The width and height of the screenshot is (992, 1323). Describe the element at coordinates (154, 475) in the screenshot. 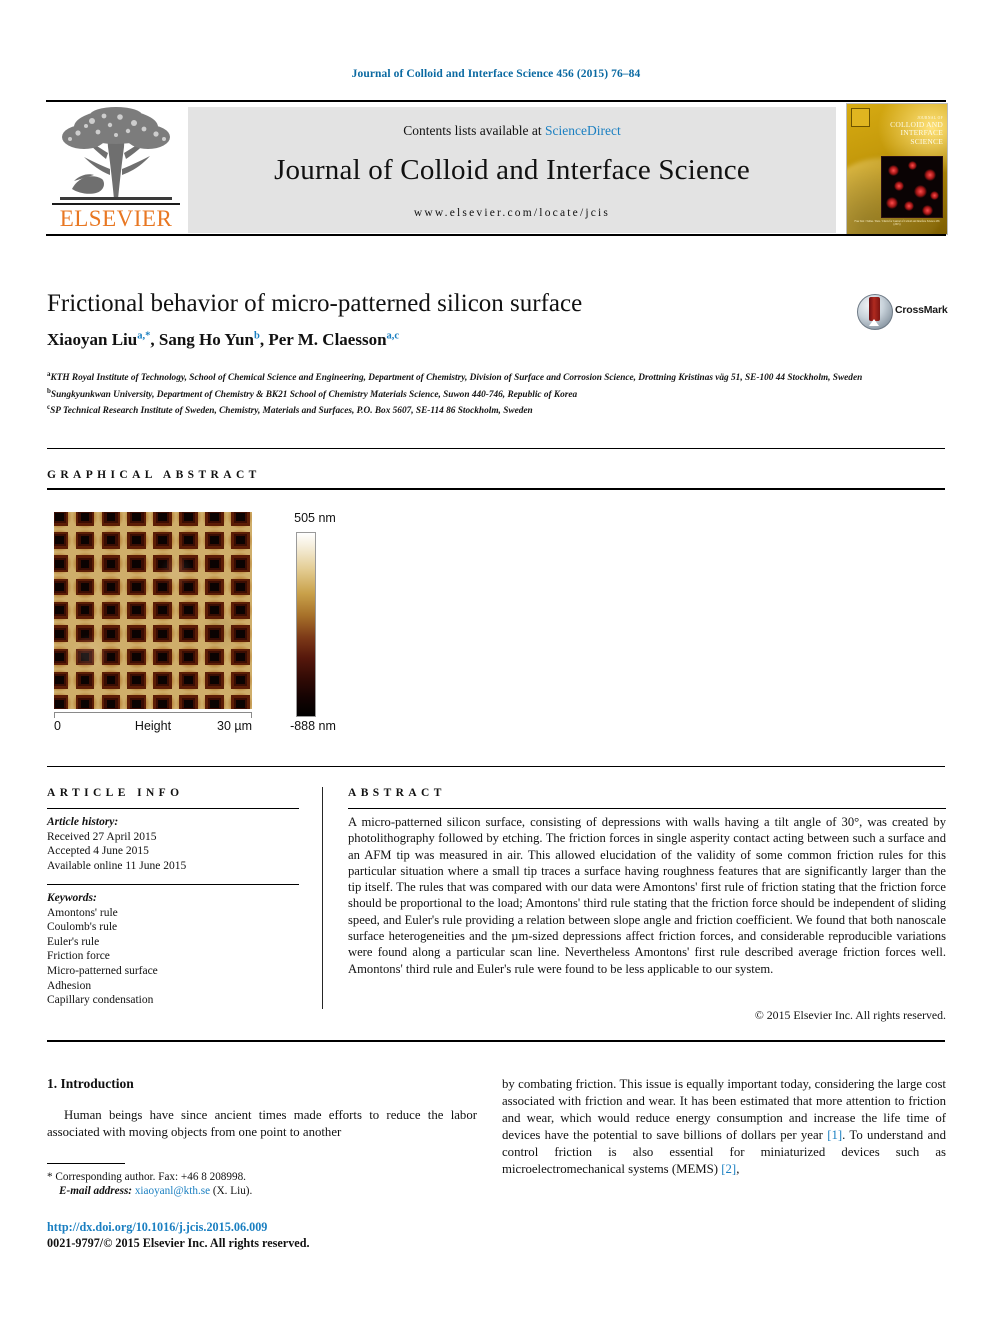

I see `graphical-abstract-heading: GRAPHICAL ABSTRACT` at that location.